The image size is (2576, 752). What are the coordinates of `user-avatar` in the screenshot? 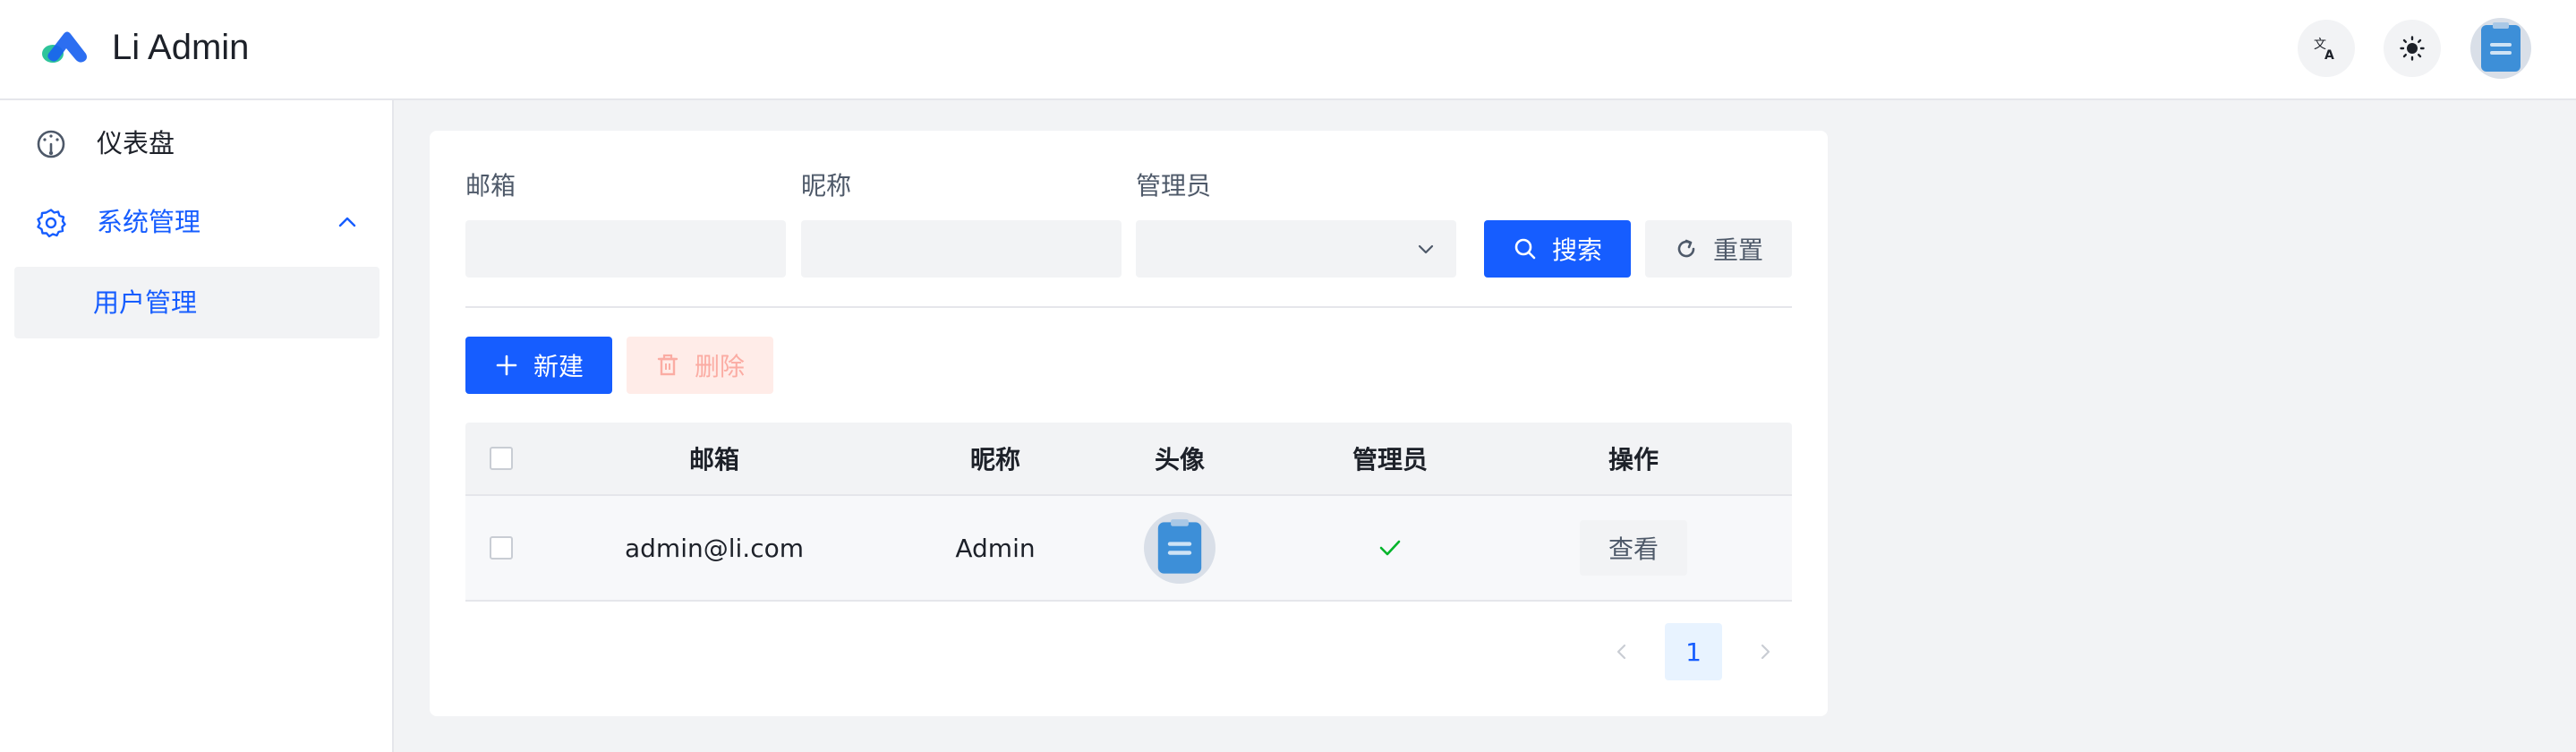 It's located at (2500, 48).